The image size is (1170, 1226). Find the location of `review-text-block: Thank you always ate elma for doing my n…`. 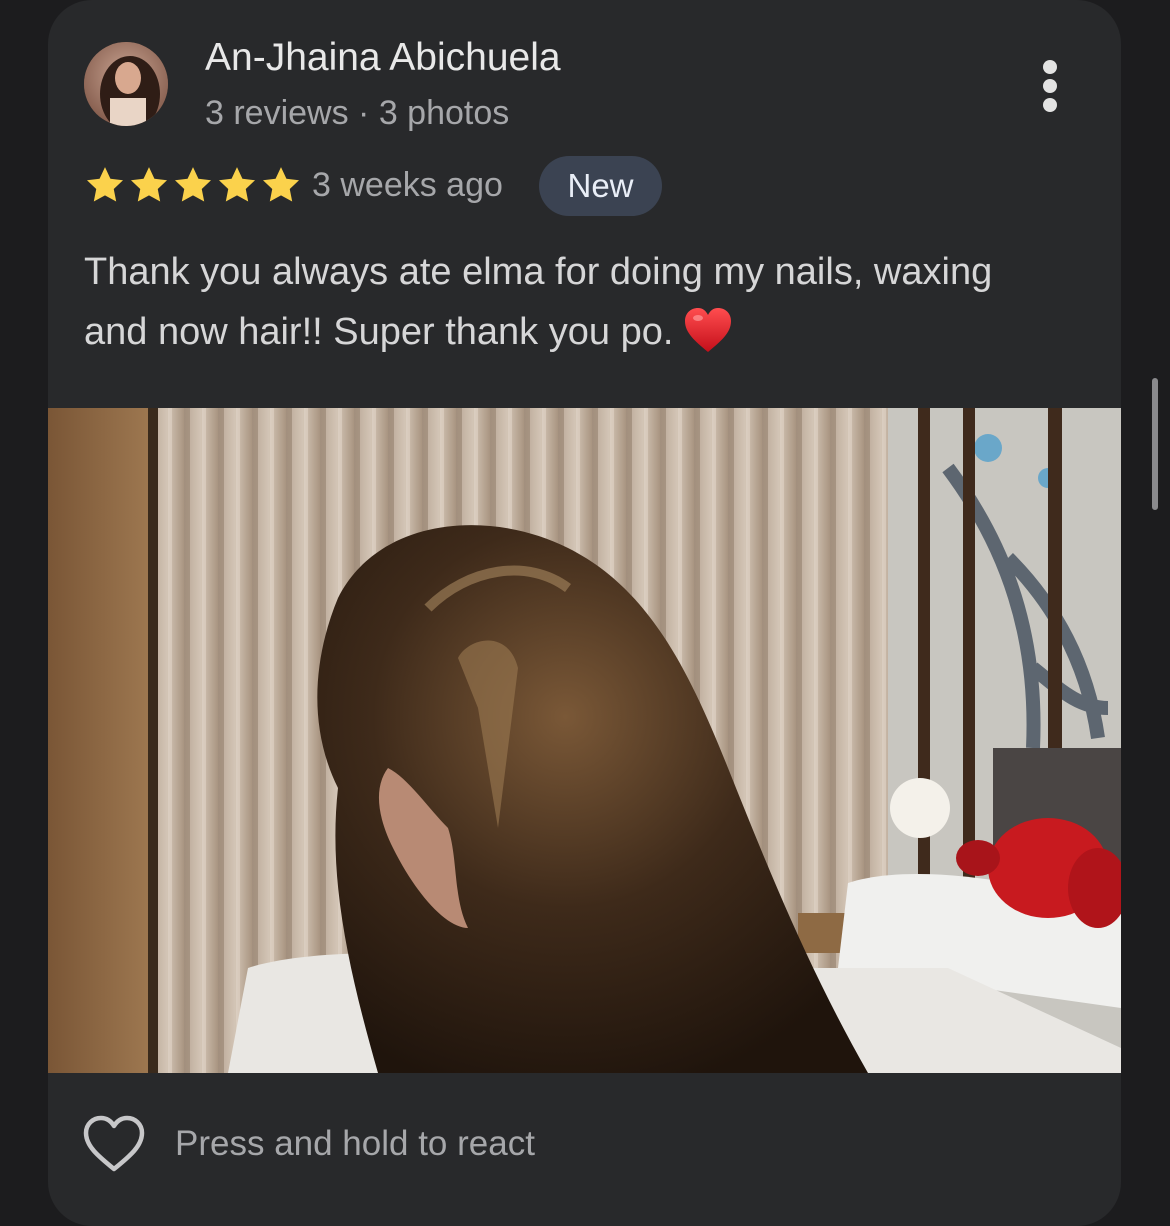

review-text-block: Thank you always ate elma for doing my n… is located at coordinates (574, 307).